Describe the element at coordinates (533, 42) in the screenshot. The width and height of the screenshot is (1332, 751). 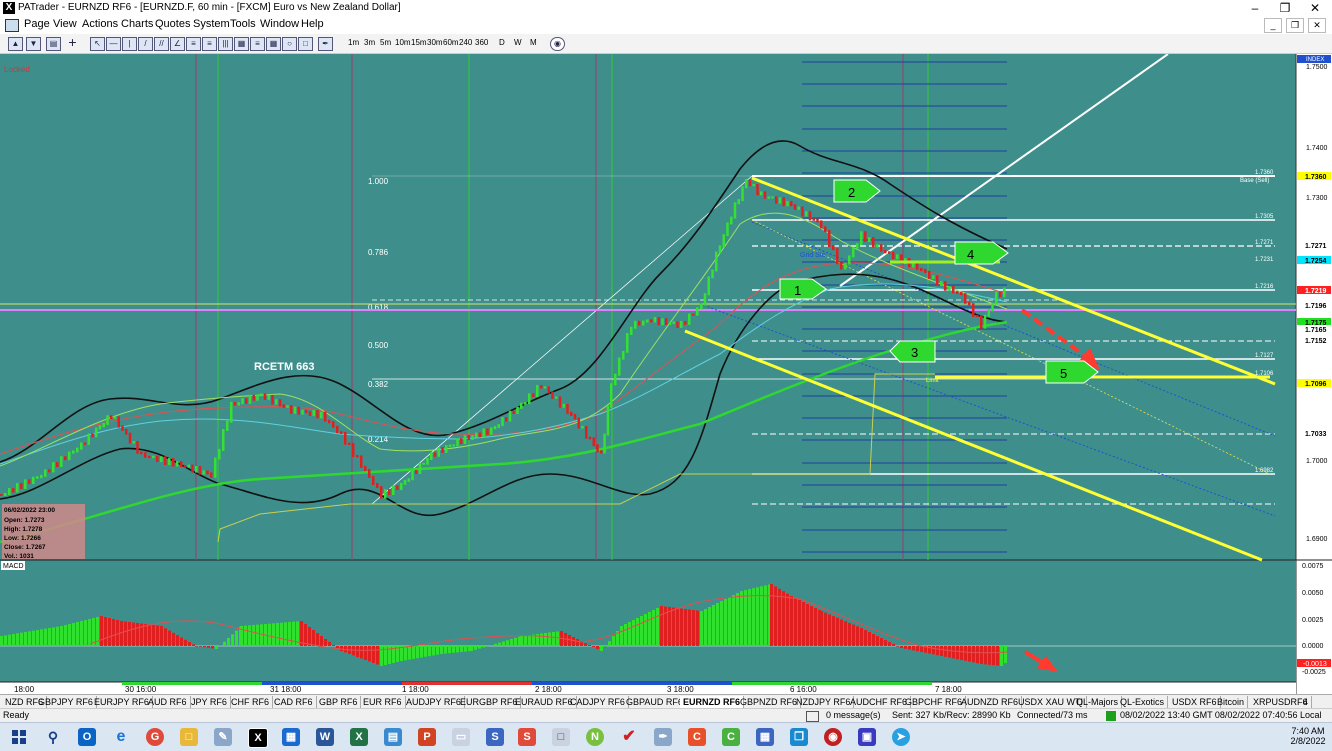
I see `tf-m: M` at that location.